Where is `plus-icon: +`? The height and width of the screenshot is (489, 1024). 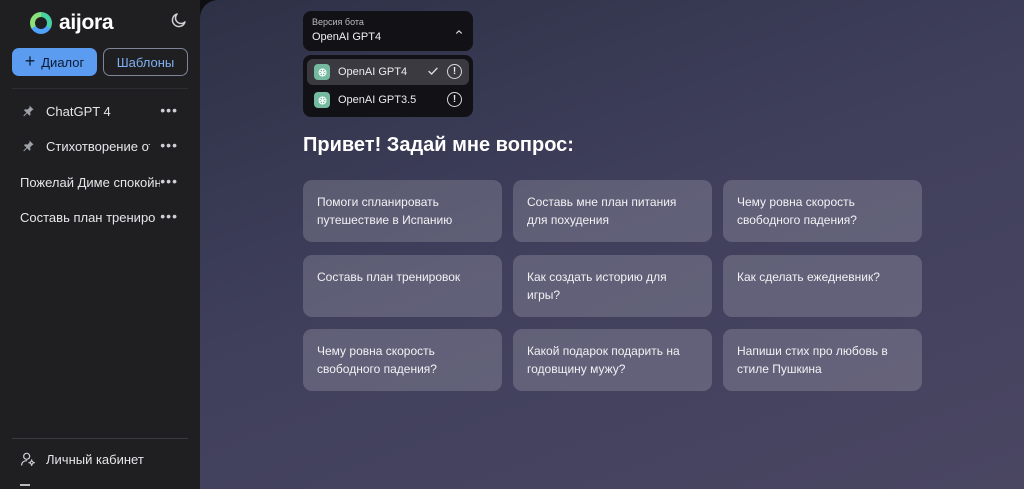
plus-icon: + is located at coordinates (30, 61).